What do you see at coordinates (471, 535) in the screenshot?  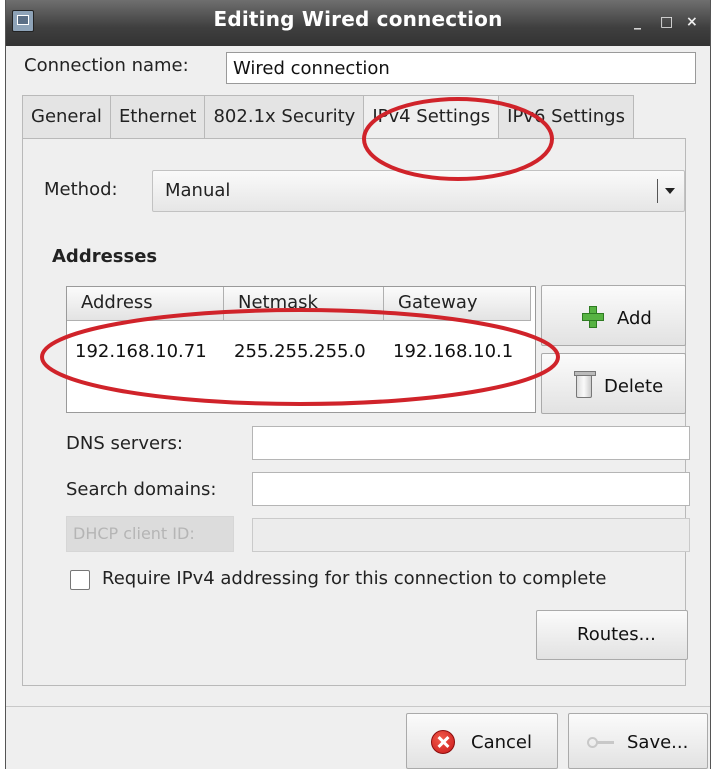 I see `dhcp-client-id-input` at bounding box center [471, 535].